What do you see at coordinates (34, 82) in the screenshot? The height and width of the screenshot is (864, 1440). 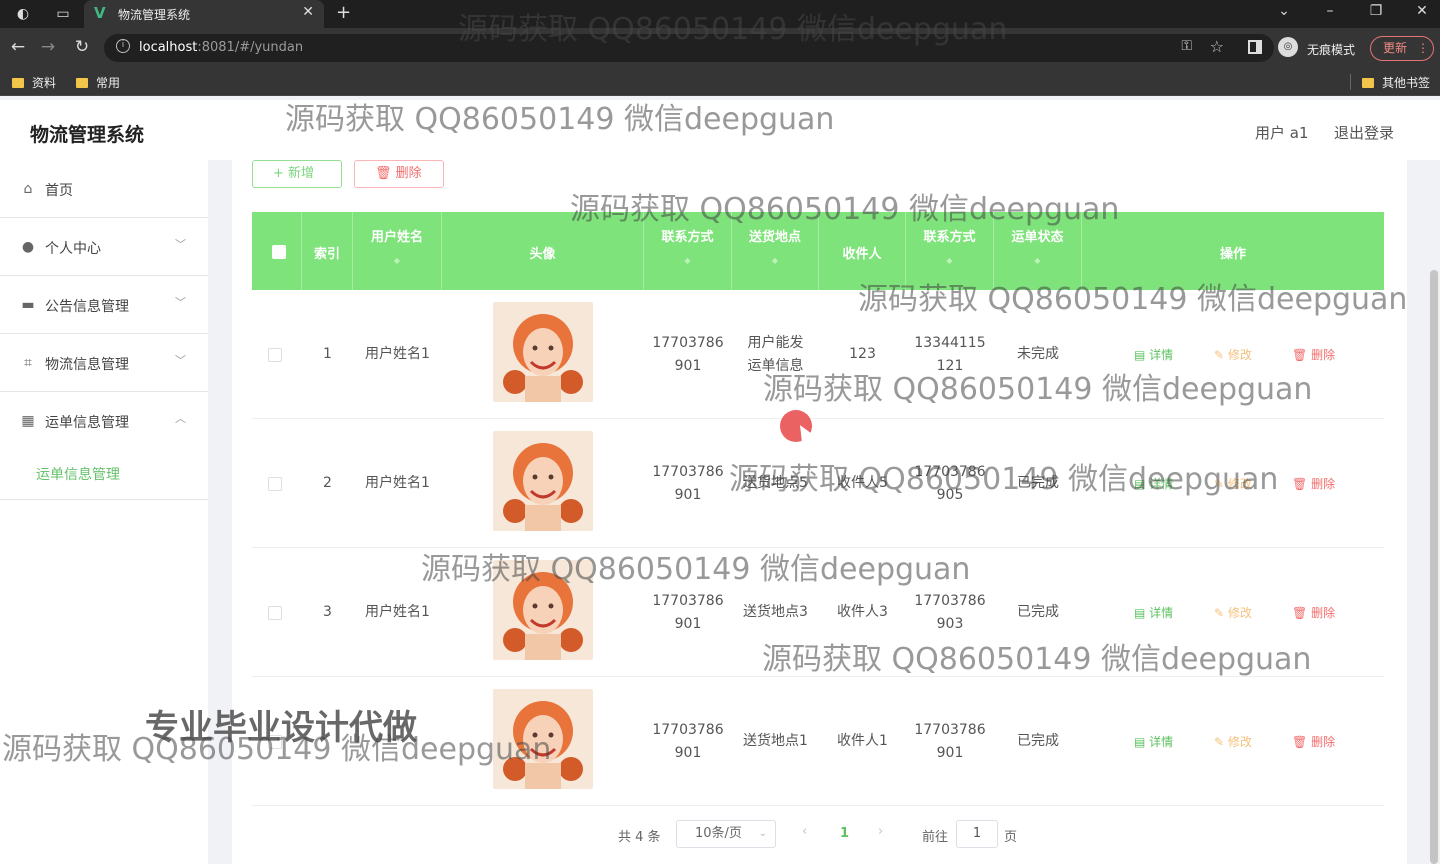 I see `bookmark-folder-1: 资料` at bounding box center [34, 82].